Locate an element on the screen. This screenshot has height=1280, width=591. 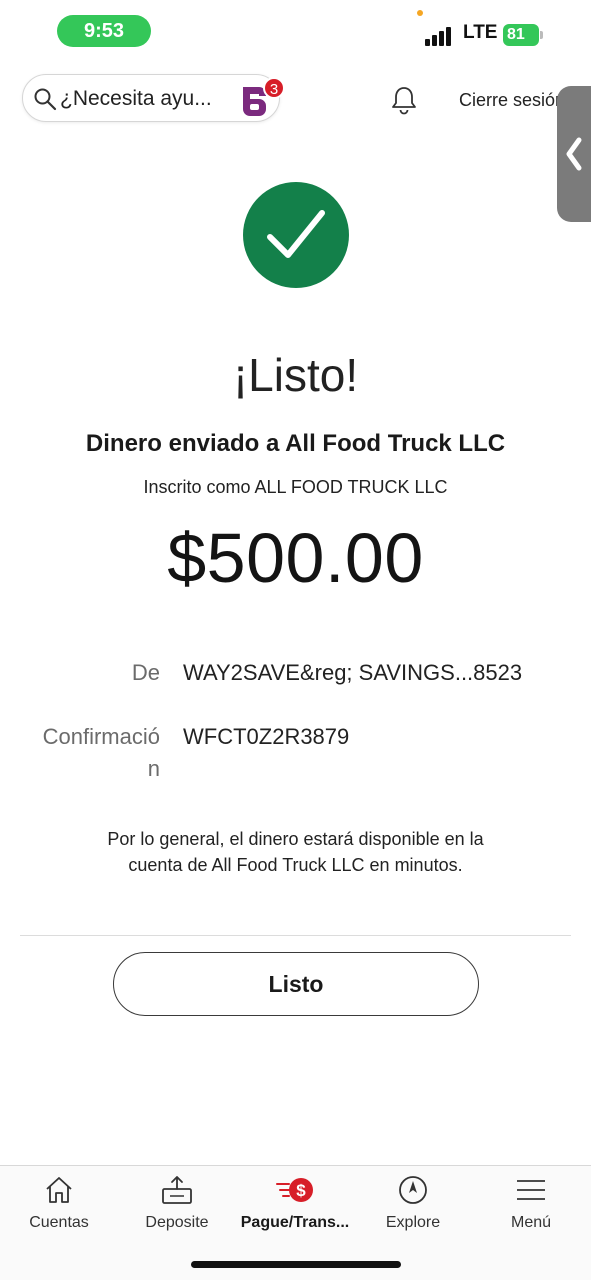
side-drawer-handle is located at coordinates (574, 154).